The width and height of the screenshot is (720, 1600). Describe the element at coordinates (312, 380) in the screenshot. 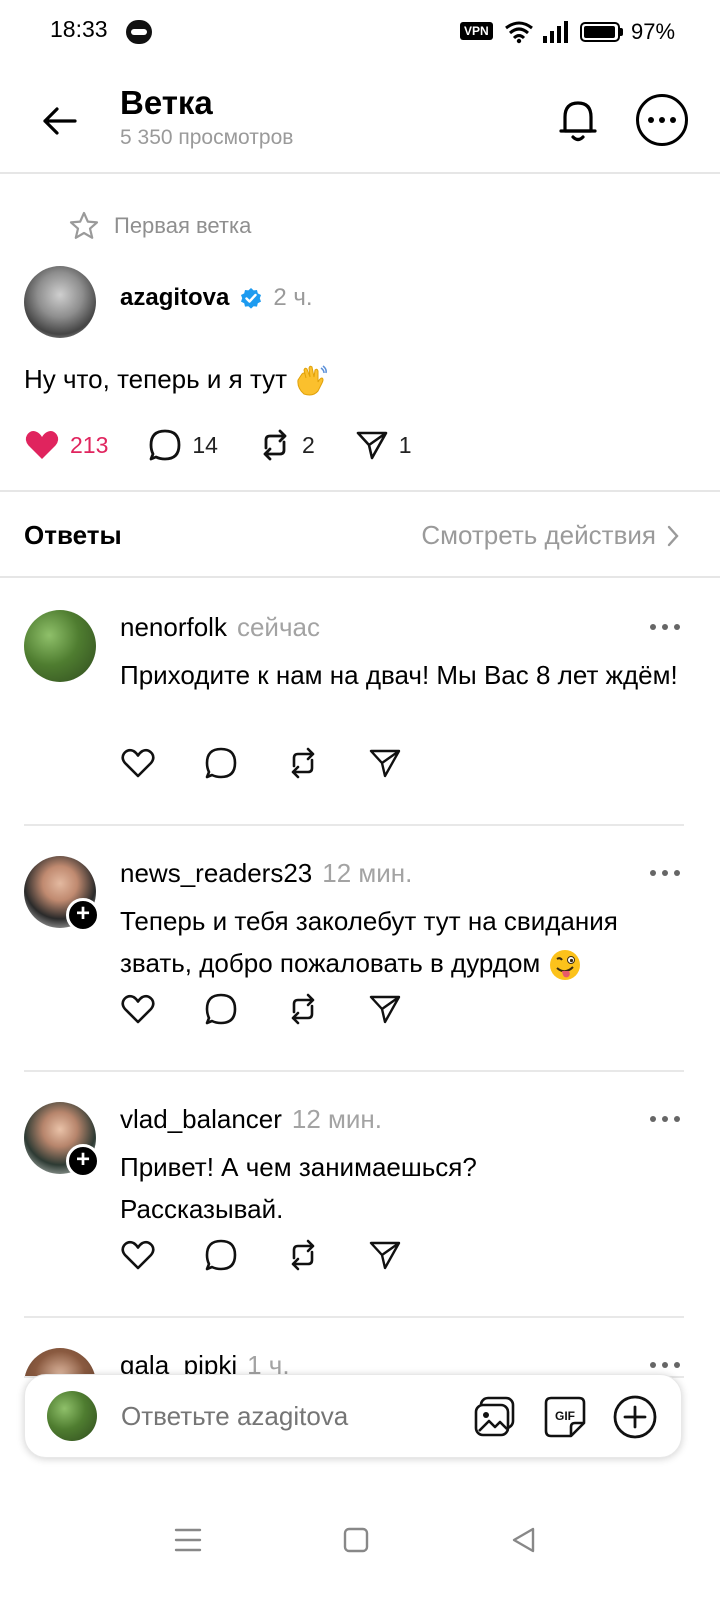

I see `waving-hand-icon` at that location.